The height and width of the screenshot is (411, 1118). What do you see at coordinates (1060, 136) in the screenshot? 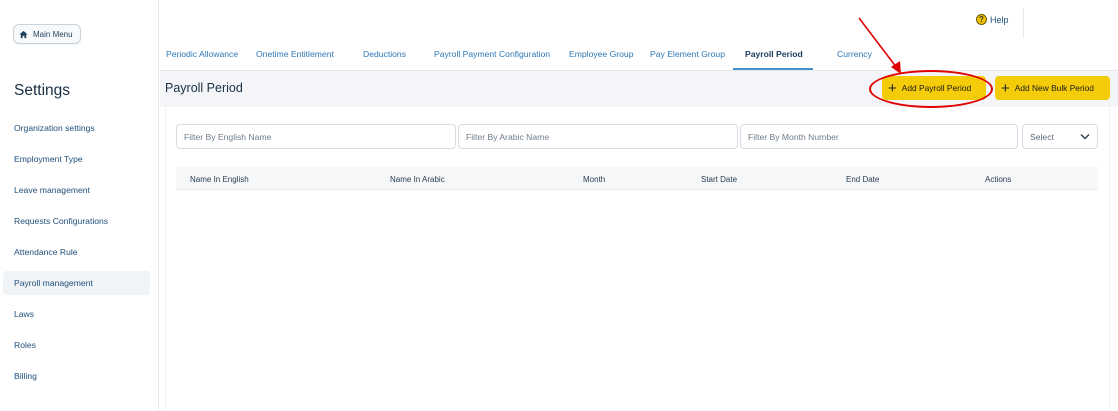
I see `filter-select-dropdown: Select` at bounding box center [1060, 136].